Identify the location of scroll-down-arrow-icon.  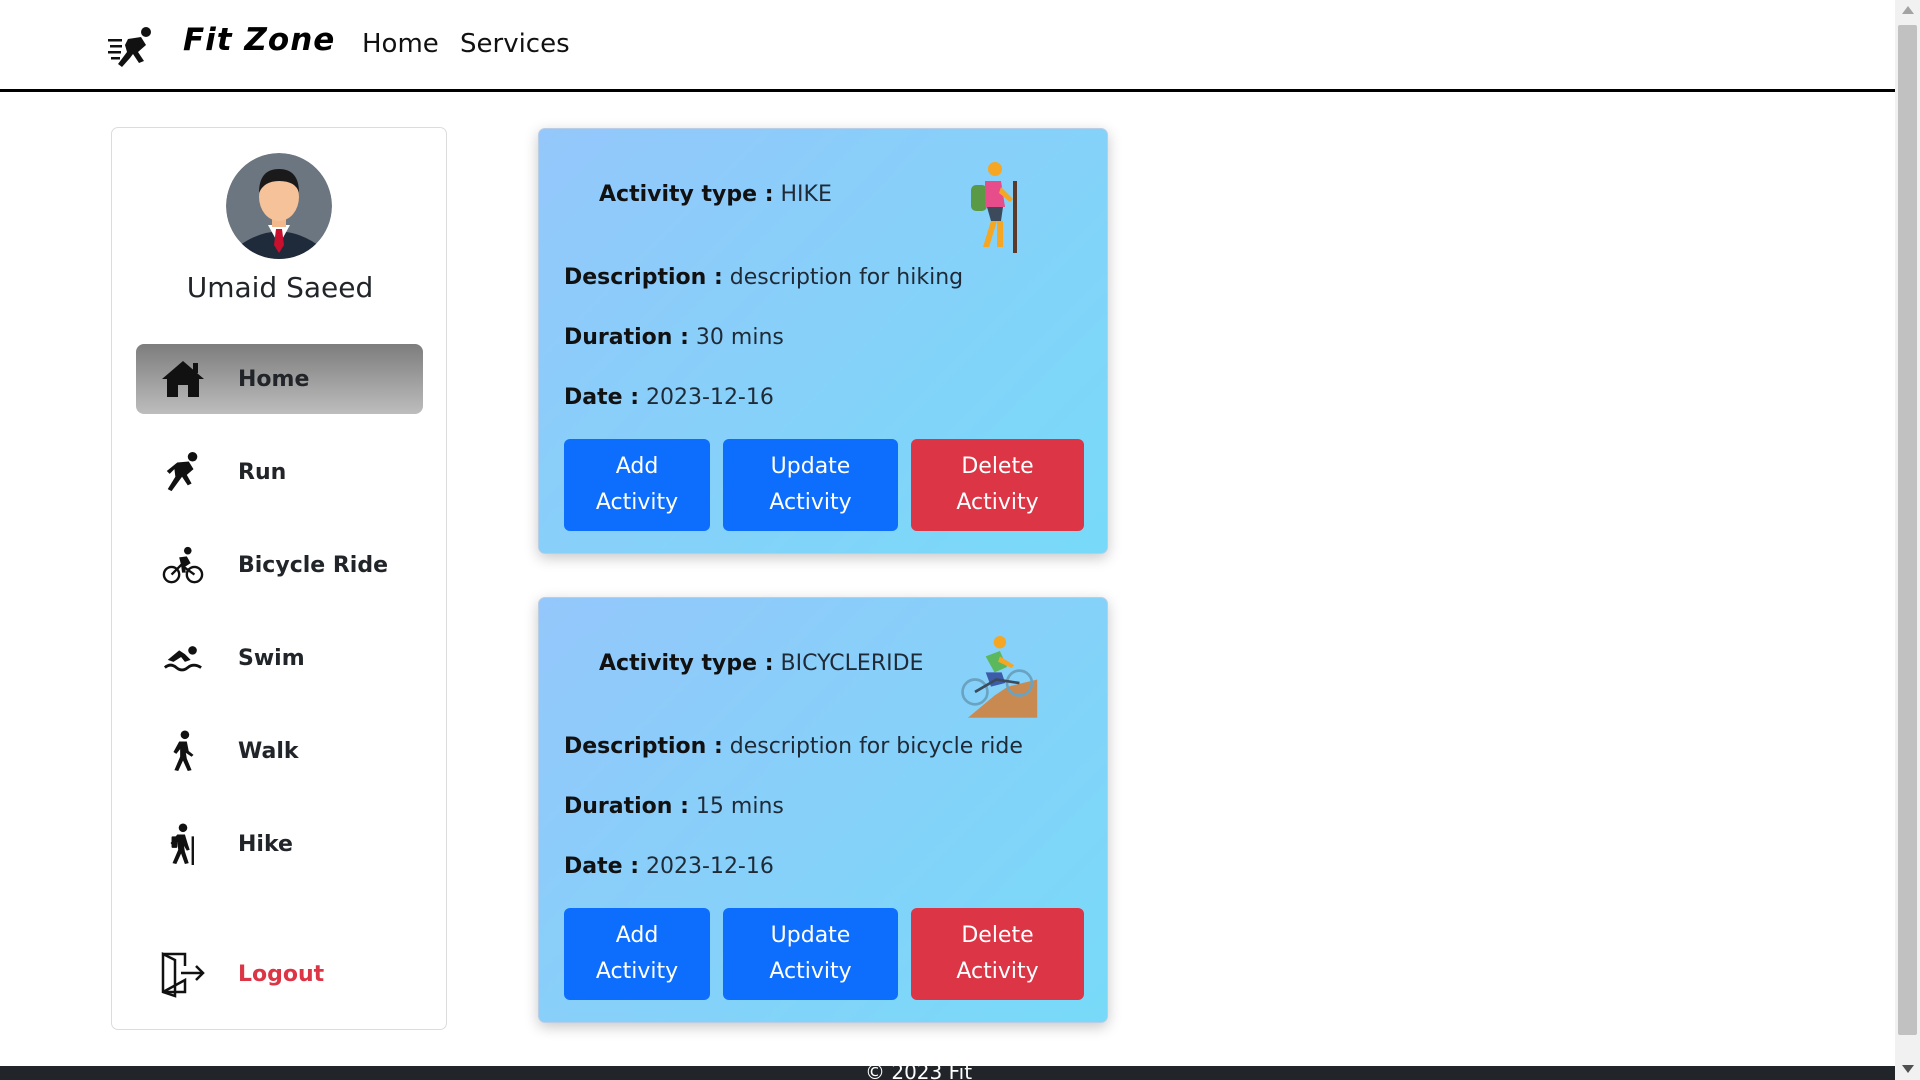
(1908, 1069).